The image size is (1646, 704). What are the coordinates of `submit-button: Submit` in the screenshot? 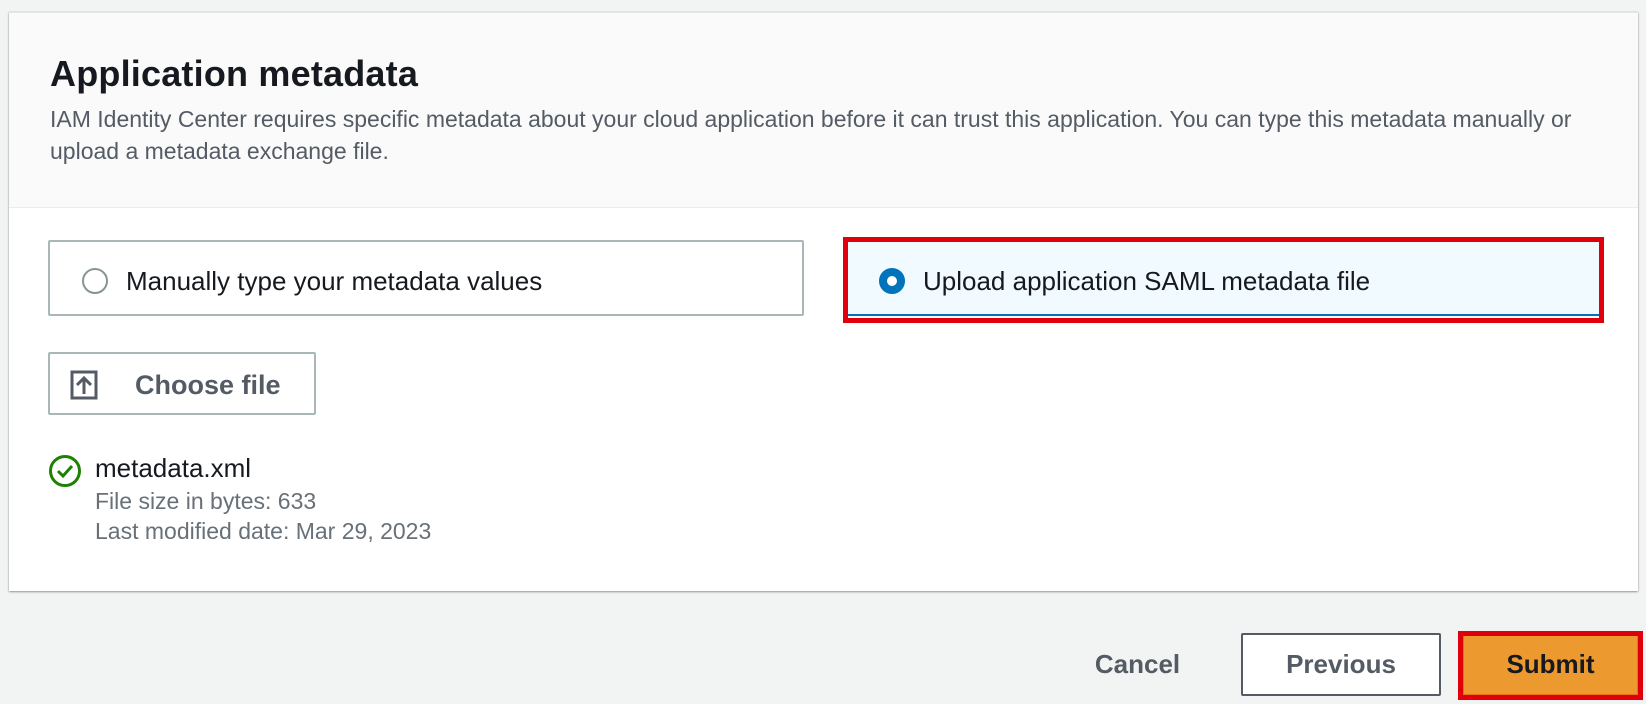 It's located at (1550, 664).